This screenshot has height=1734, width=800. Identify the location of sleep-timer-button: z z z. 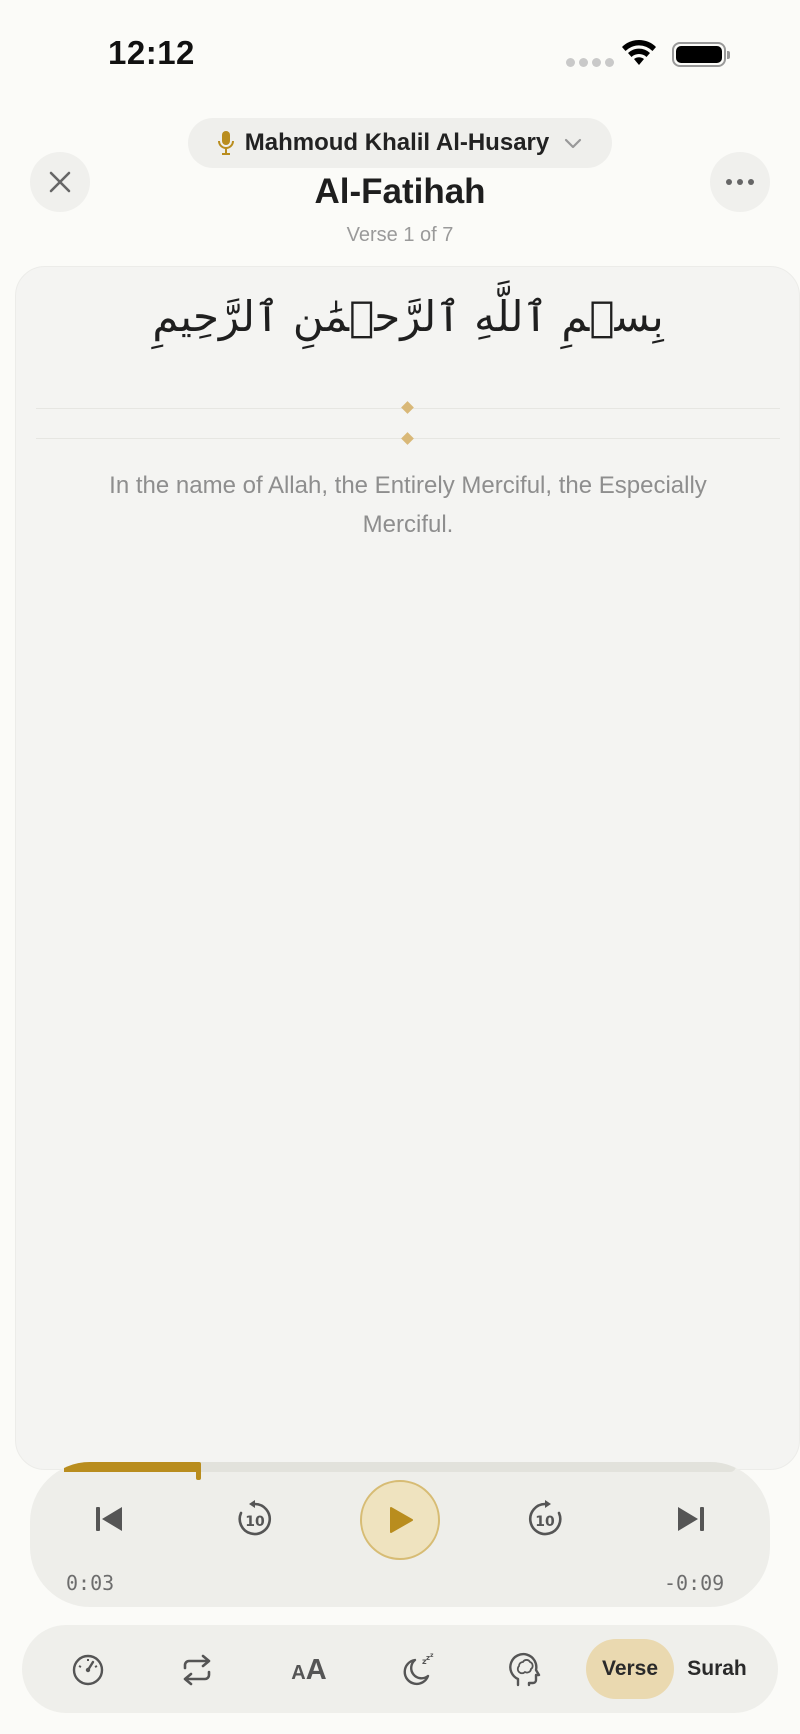
(418, 1670).